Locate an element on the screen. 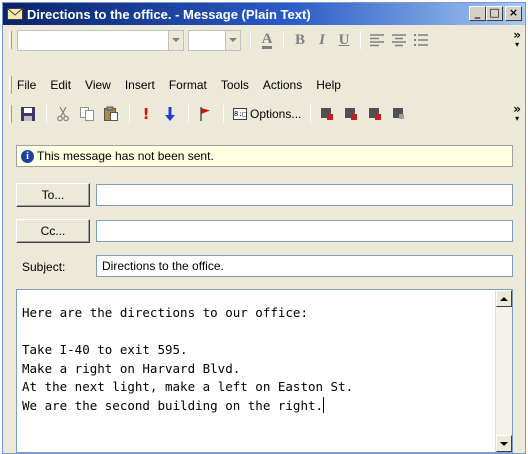  bullets-button is located at coordinates (421, 40).